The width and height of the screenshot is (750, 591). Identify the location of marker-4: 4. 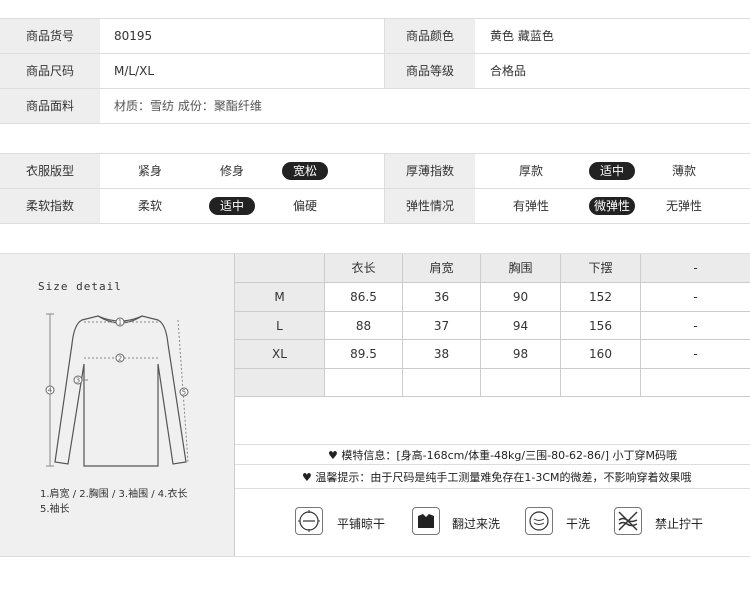
(50, 391).